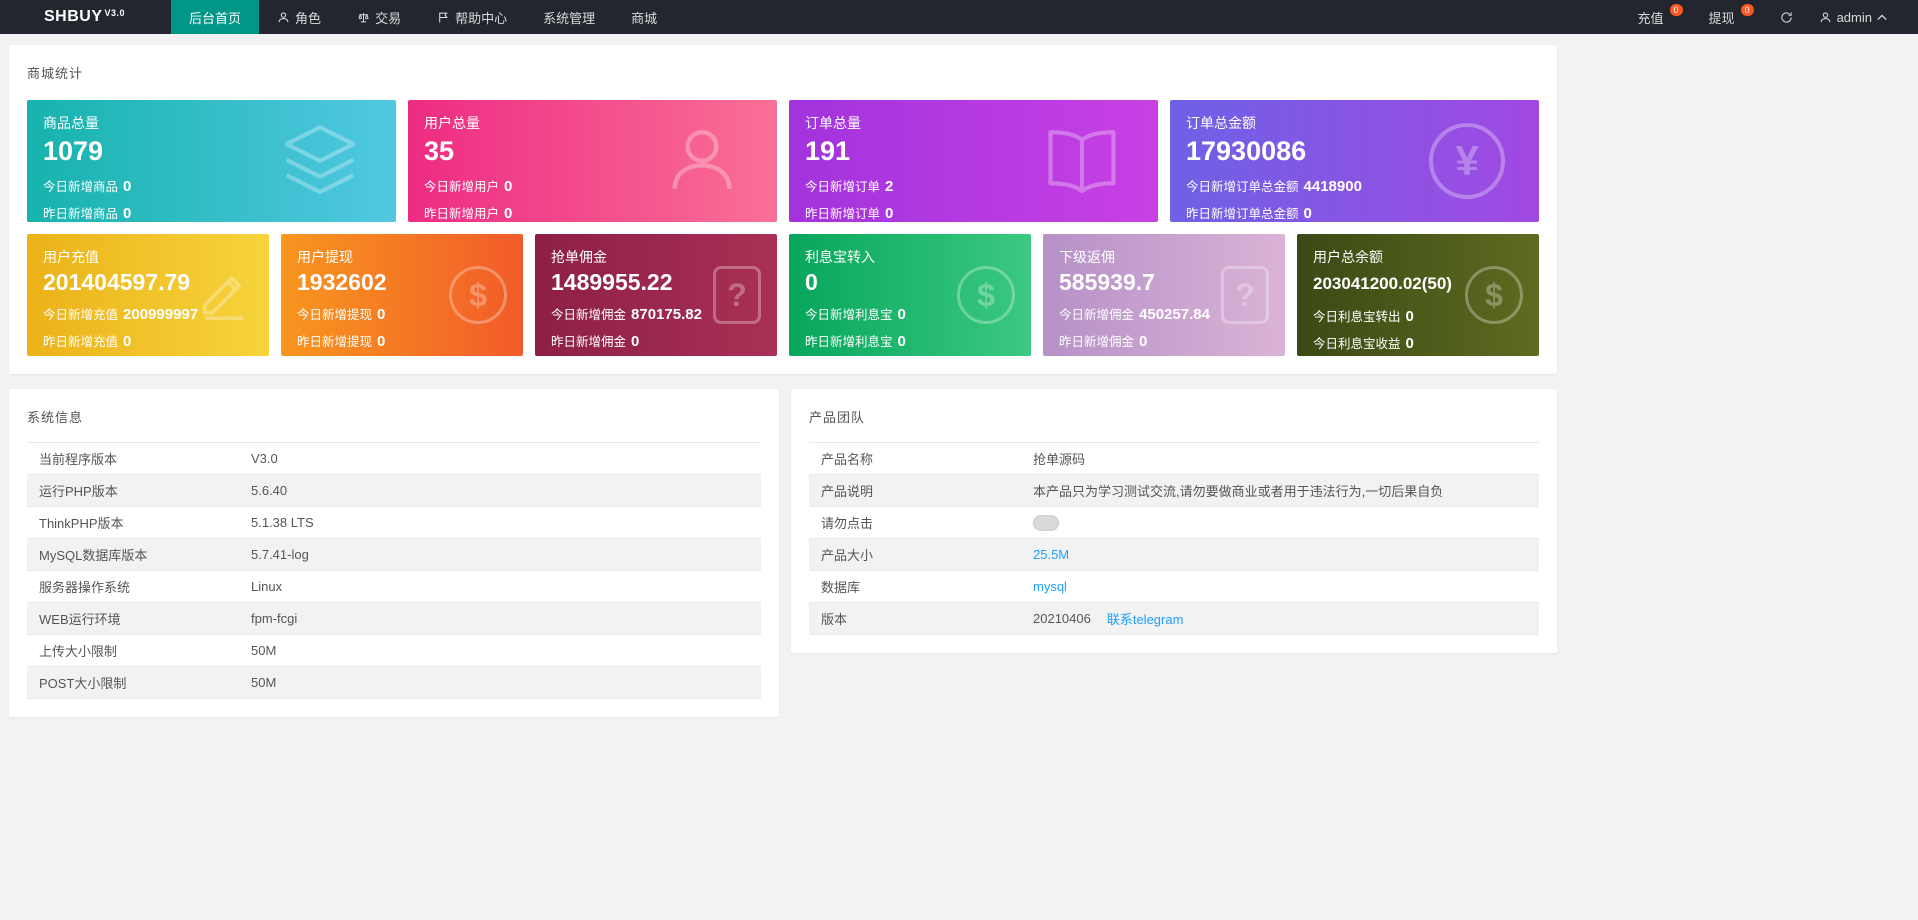  What do you see at coordinates (115, 13) in the screenshot?
I see `logo-version: V3.0` at bounding box center [115, 13].